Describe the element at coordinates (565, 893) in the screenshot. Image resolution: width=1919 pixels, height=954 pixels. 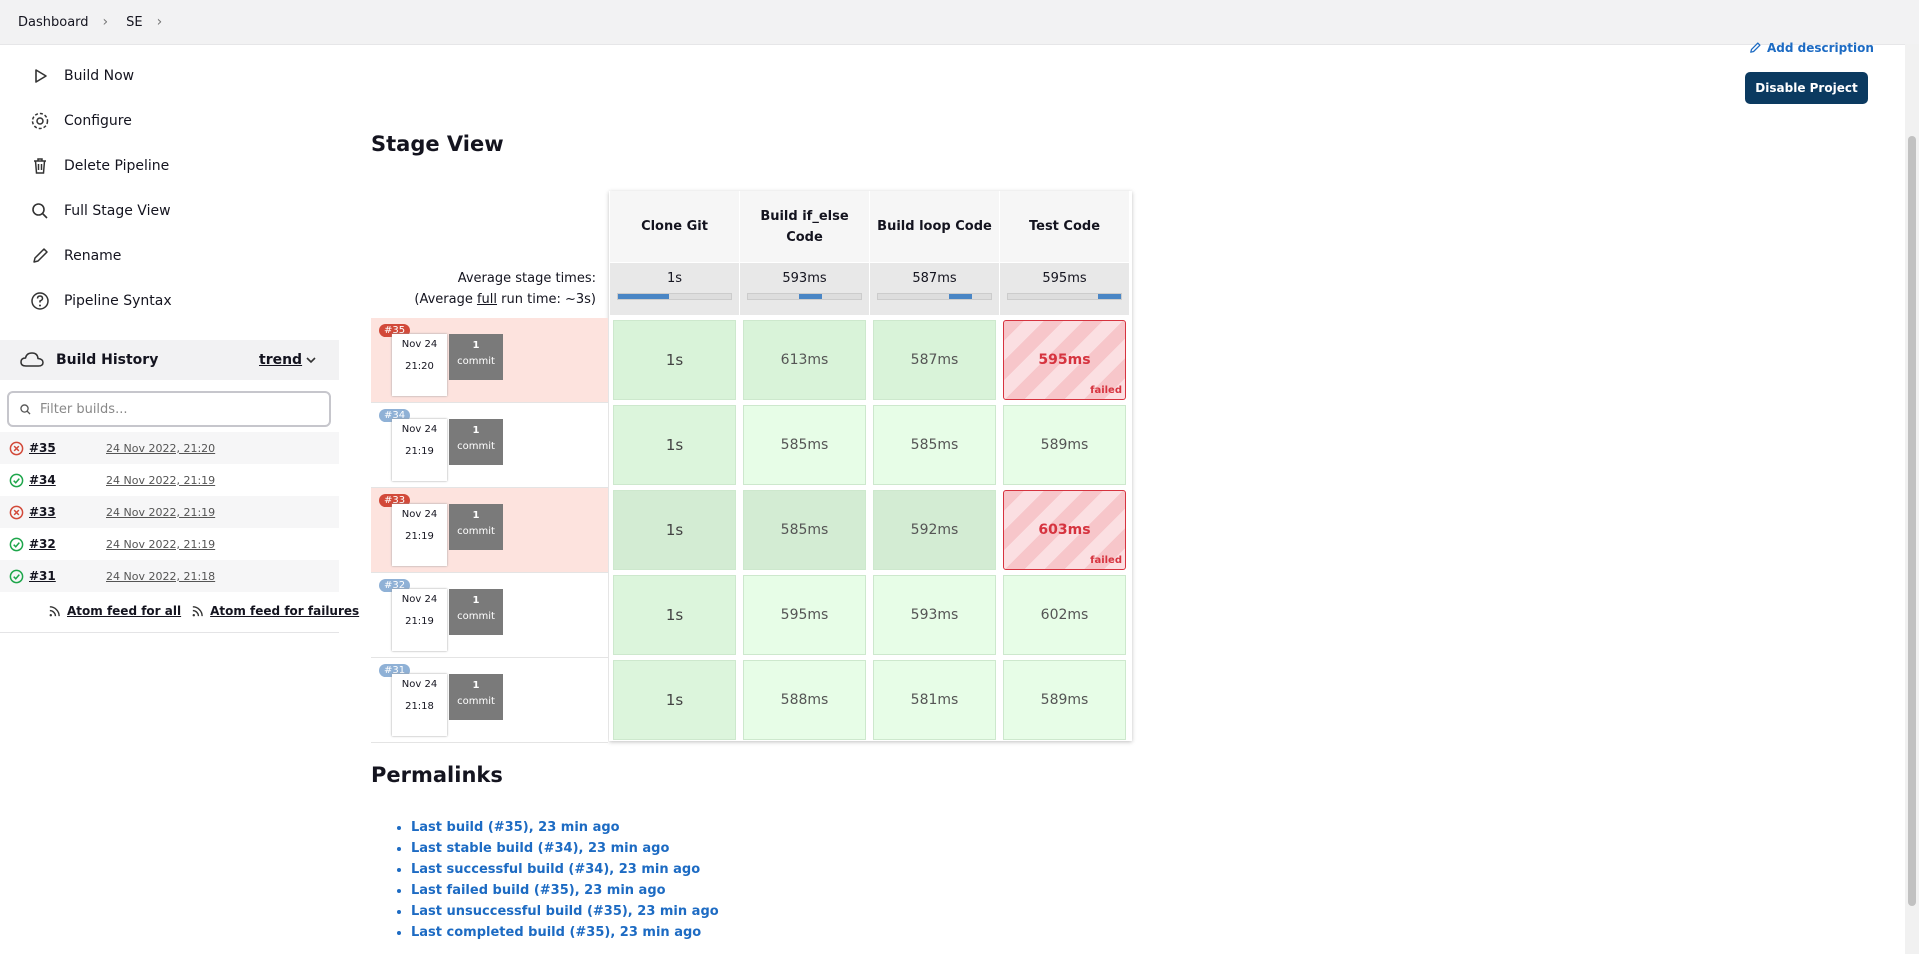
I see `permalink-last-failed-build: Last failed build (#35), 23 min ago` at that location.